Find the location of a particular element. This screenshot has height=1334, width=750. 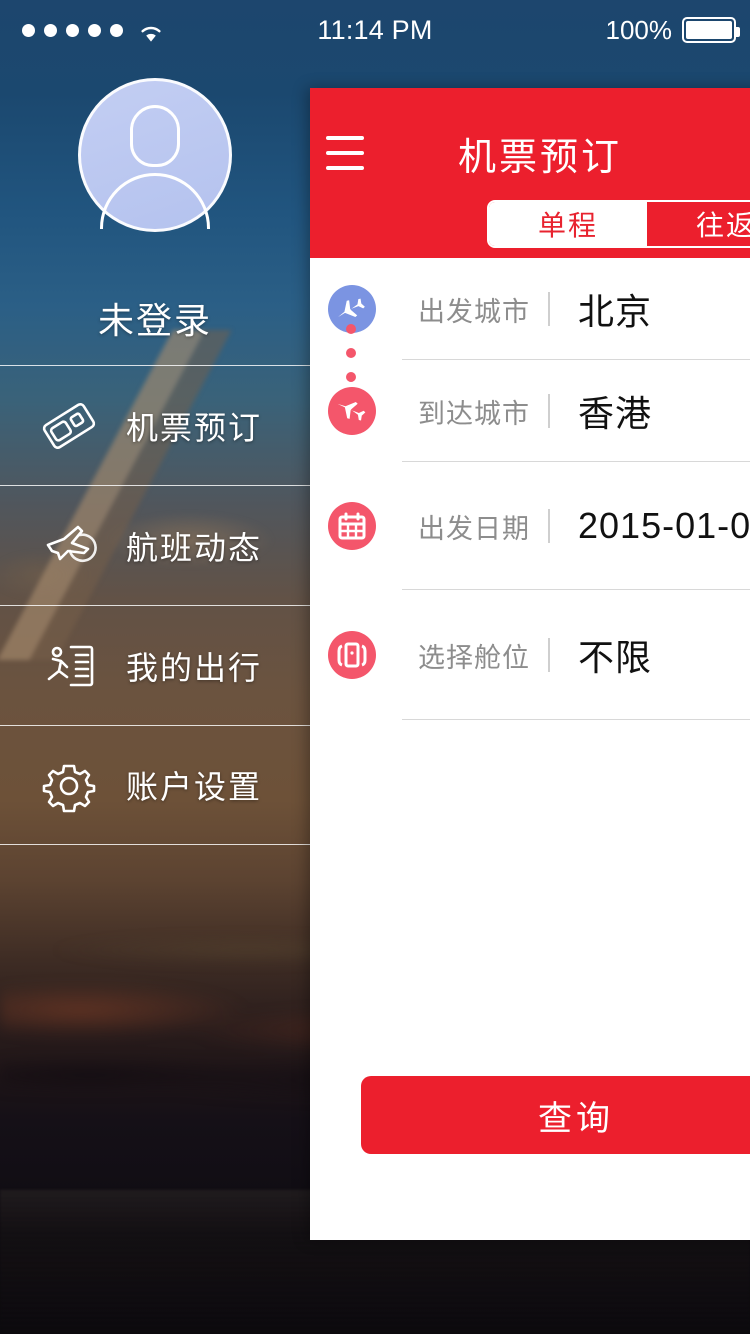

field-underline is located at coordinates (576, 719).